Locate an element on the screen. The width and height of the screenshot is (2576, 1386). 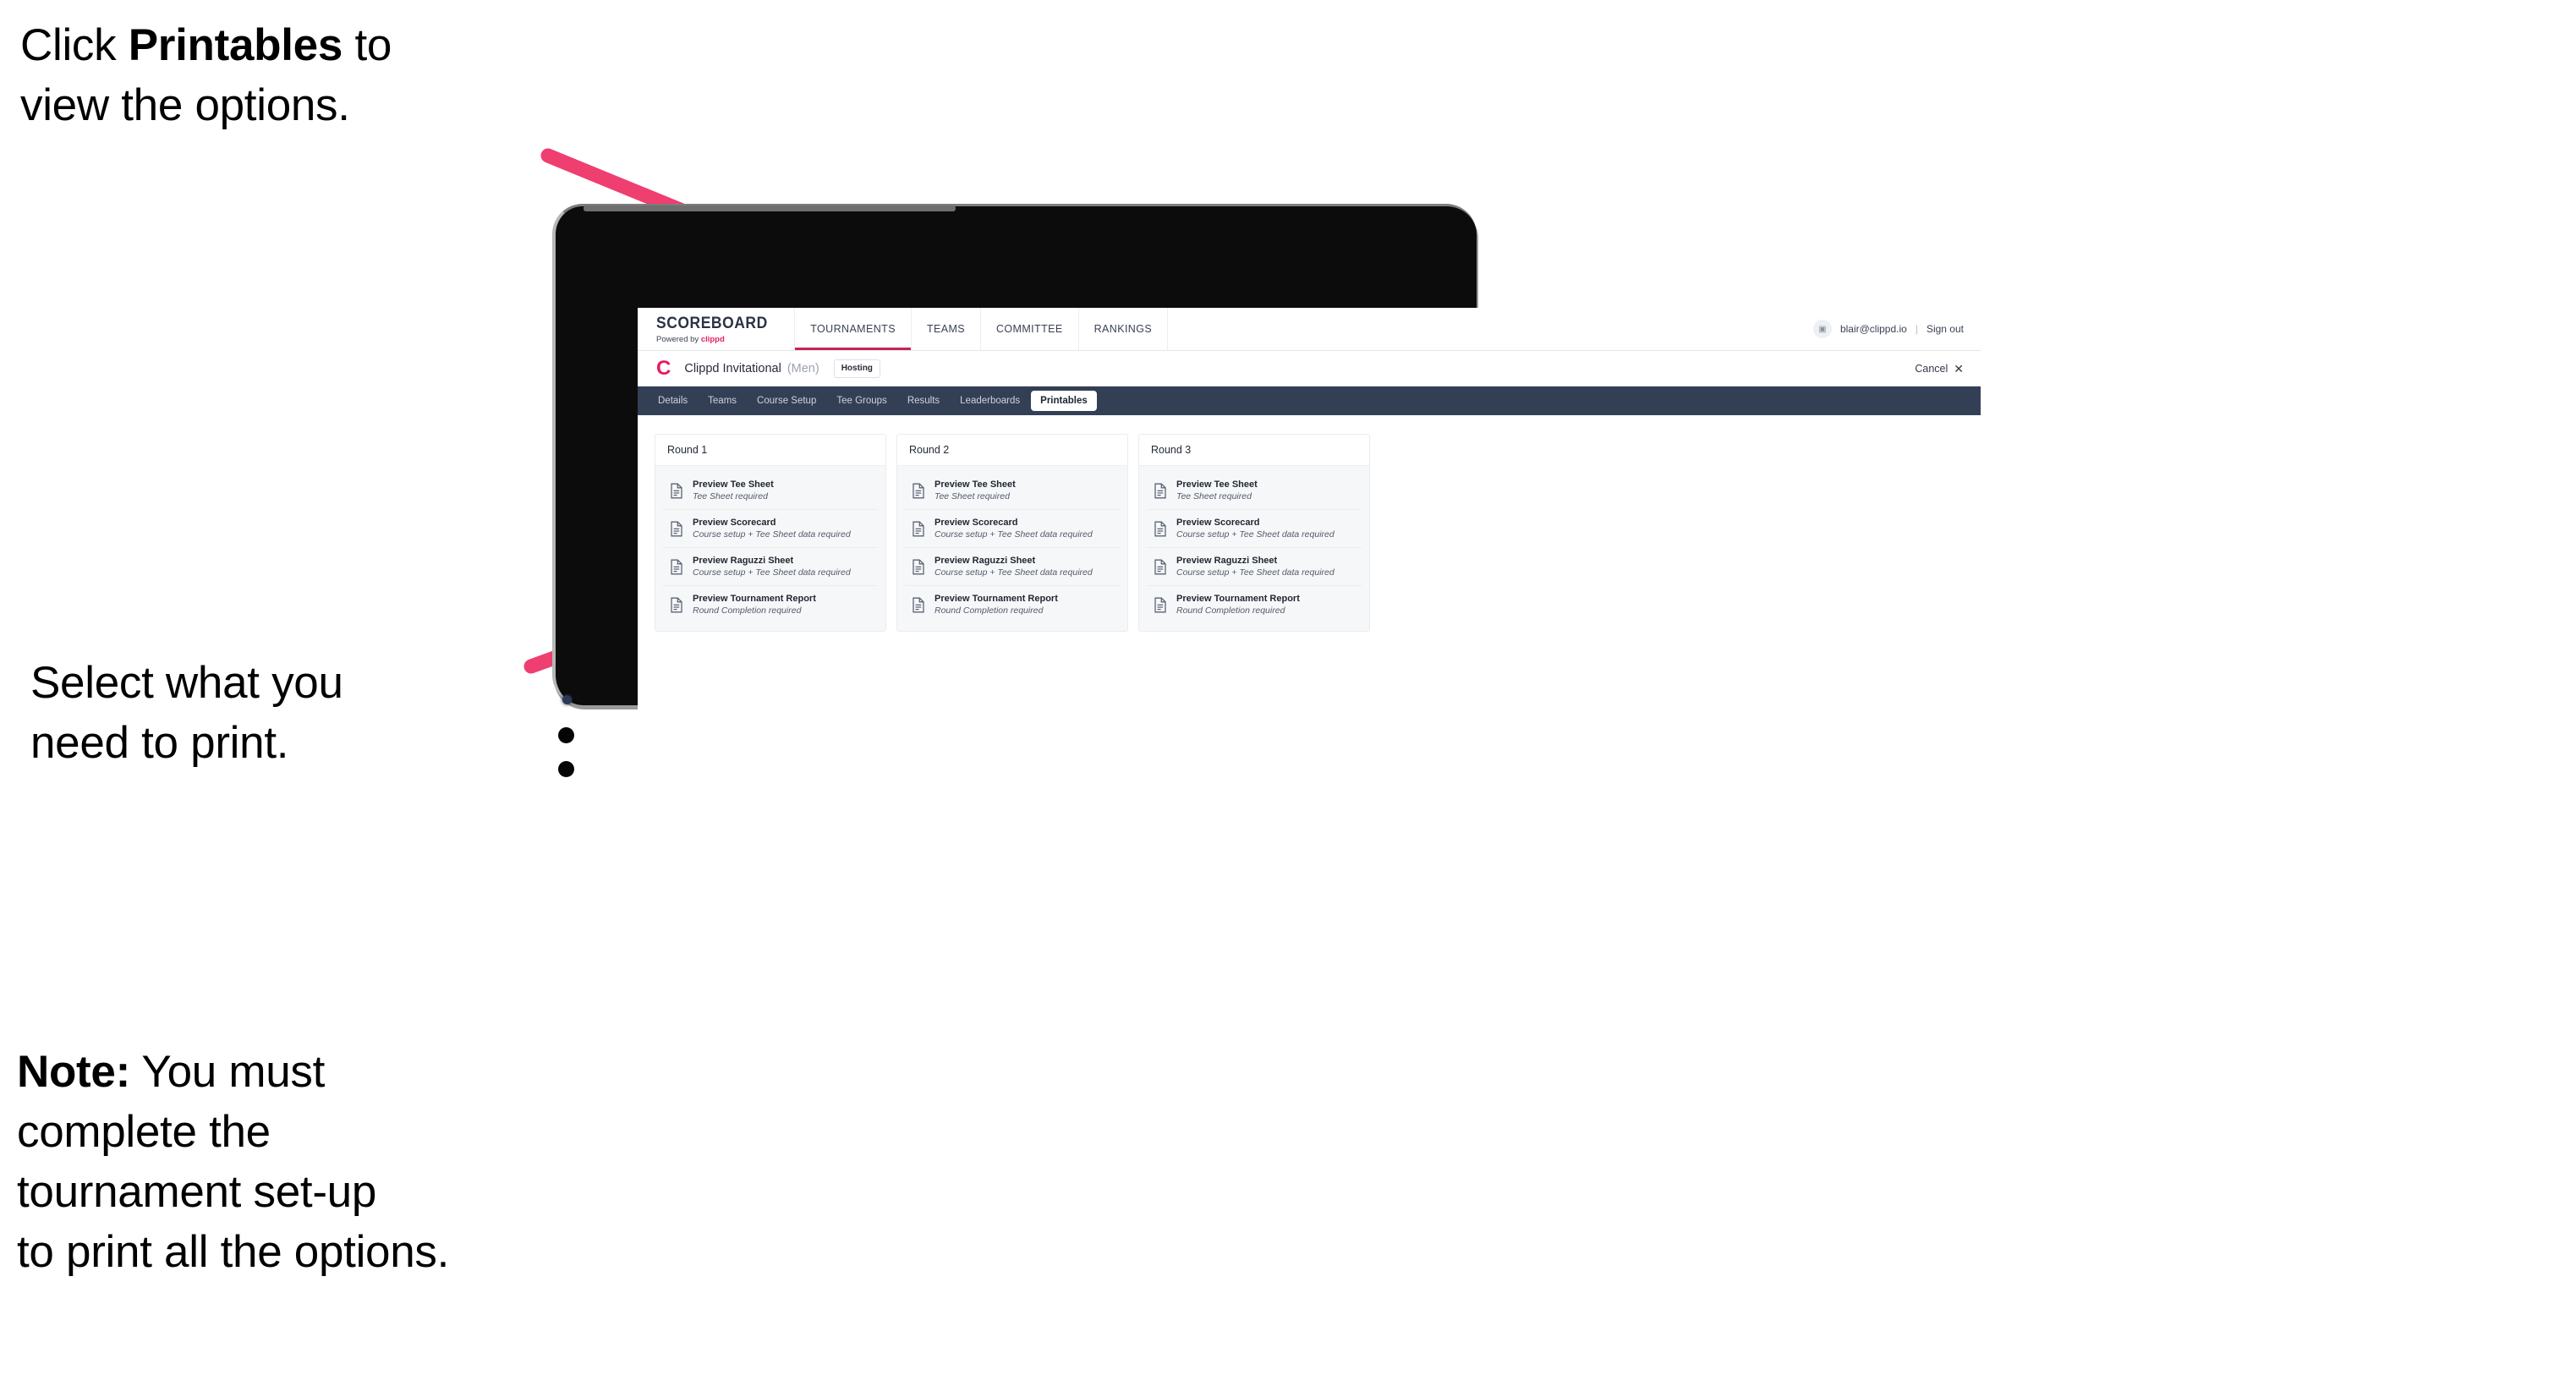
annotation-top-prefix: Click is located at coordinates (74, 45).